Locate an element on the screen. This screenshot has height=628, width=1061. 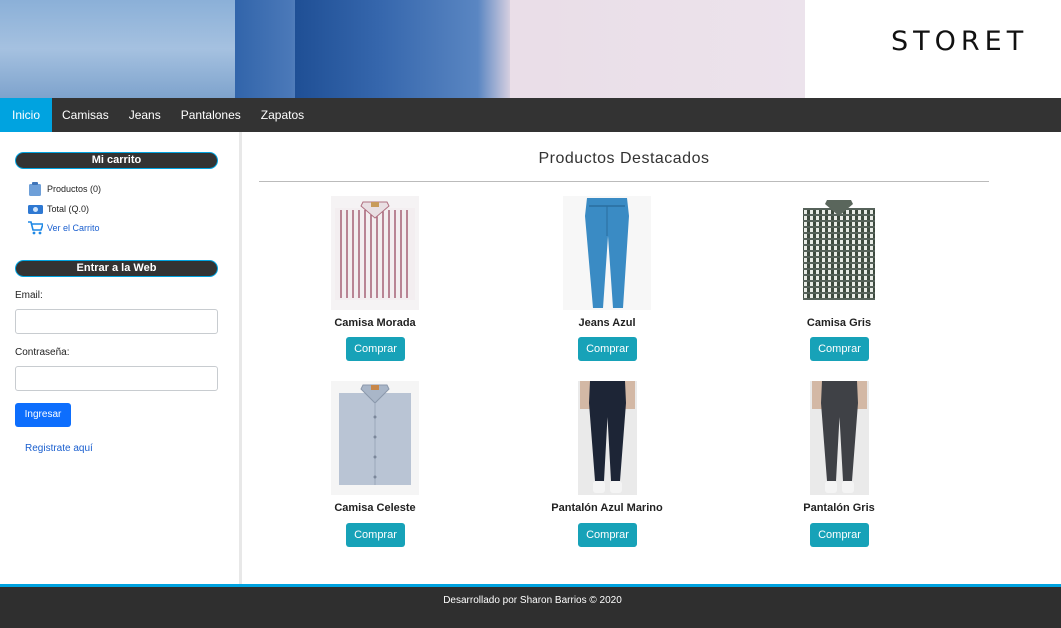
buy-button-camisa-morada: Comprar is located at coordinates (375, 349).